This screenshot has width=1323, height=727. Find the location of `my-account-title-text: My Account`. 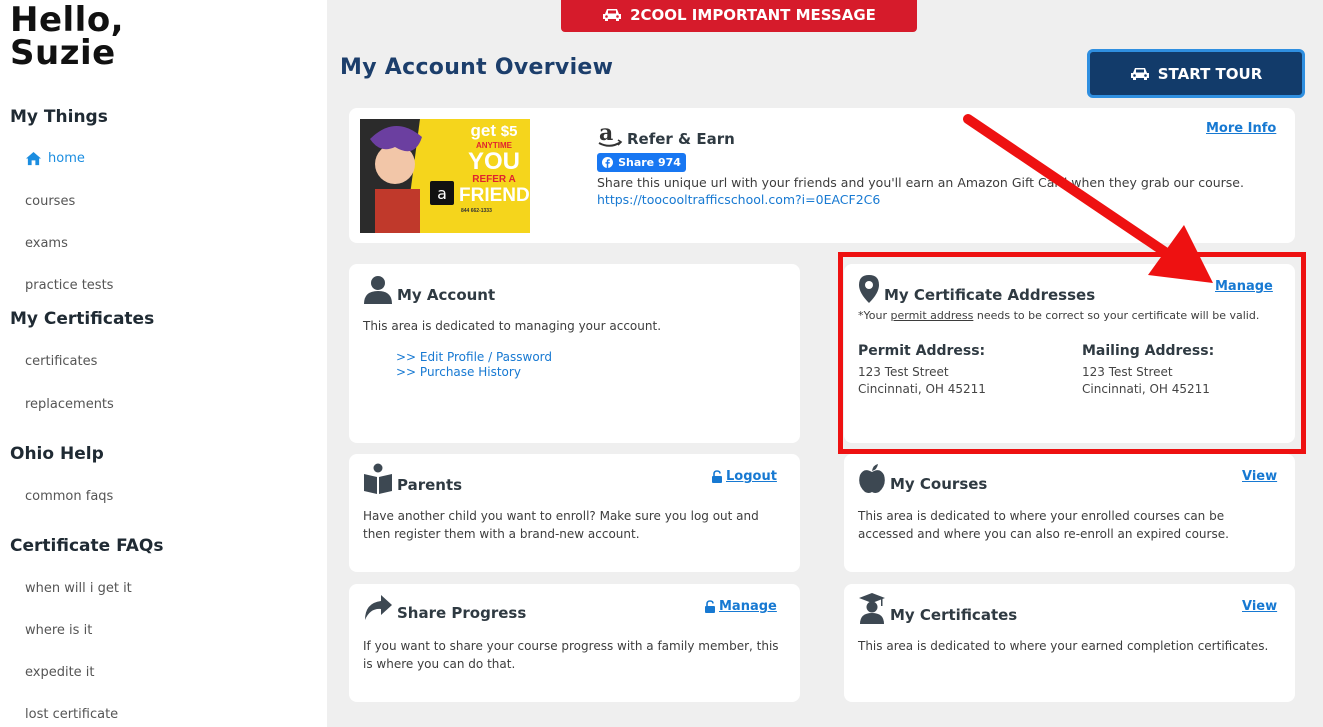

my-account-title-text: My Account is located at coordinates (446, 295).